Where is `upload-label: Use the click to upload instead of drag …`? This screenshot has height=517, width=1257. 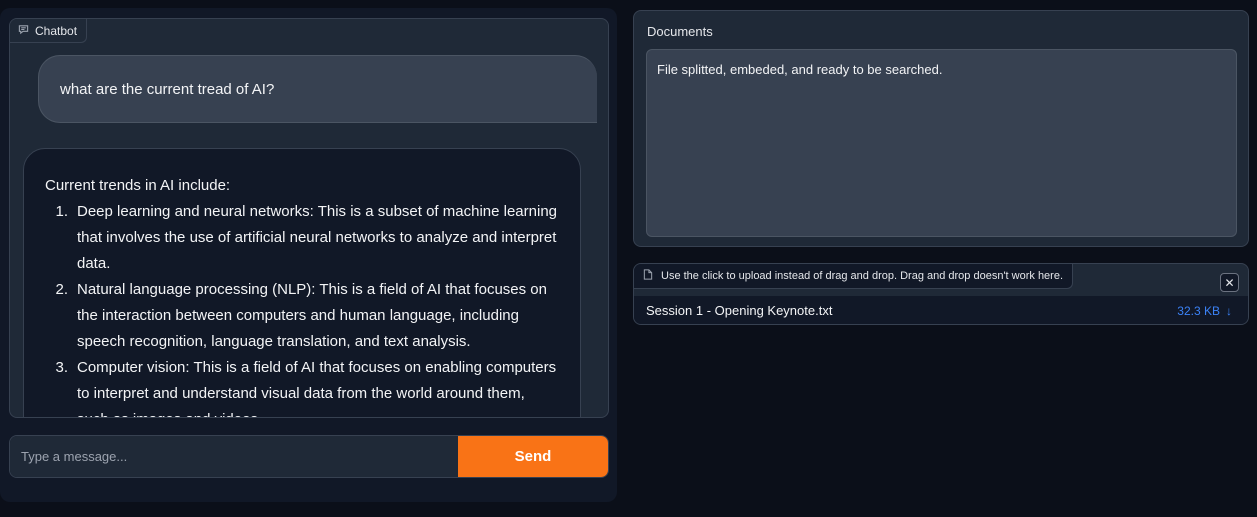
upload-label: Use the click to upload instead of drag … is located at coordinates (862, 276).